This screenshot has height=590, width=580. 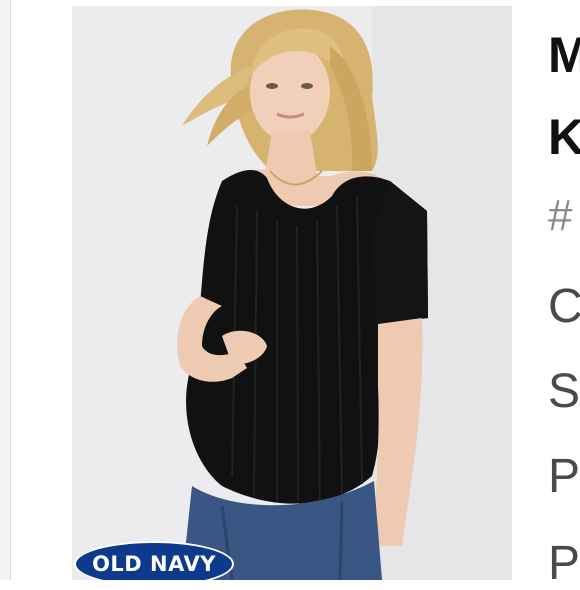 What do you see at coordinates (154, 564) in the screenshot?
I see `brand-logo-text: OLD NAVY` at bounding box center [154, 564].